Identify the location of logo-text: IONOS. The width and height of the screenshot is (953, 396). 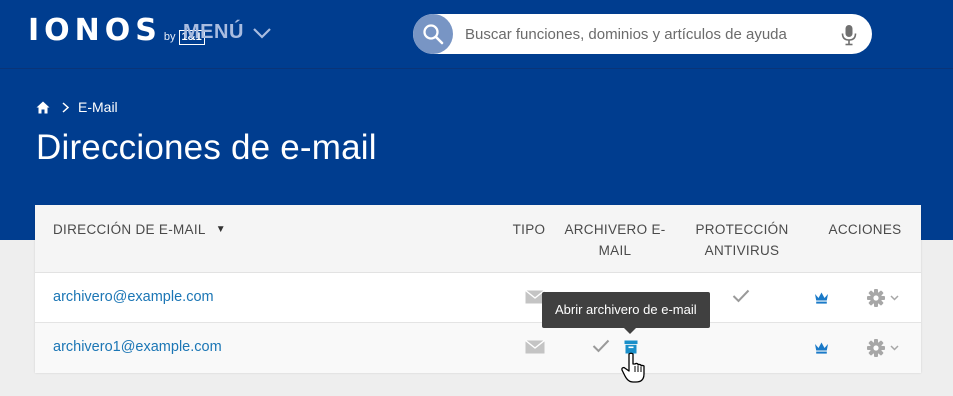
(95, 30).